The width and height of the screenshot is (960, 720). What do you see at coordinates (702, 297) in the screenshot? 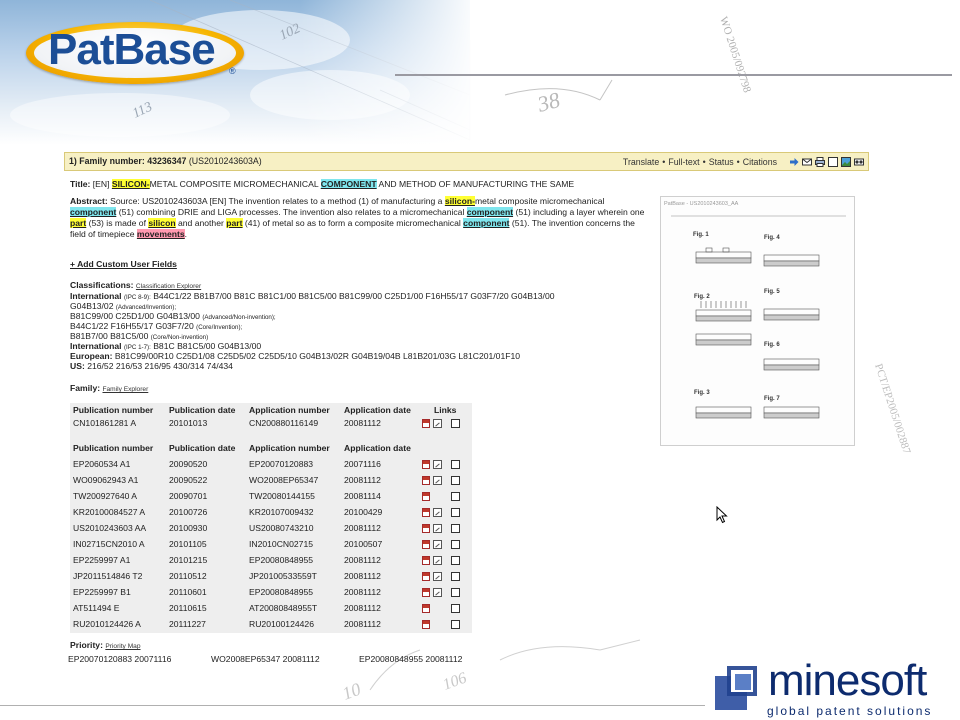
I see `figure-label: Fig. 2` at bounding box center [702, 297].